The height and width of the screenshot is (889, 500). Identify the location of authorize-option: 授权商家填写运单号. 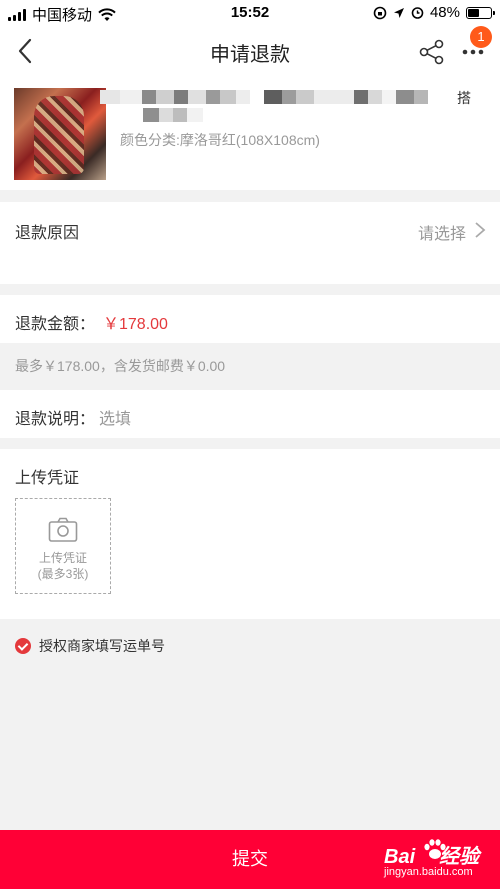
(90, 646).